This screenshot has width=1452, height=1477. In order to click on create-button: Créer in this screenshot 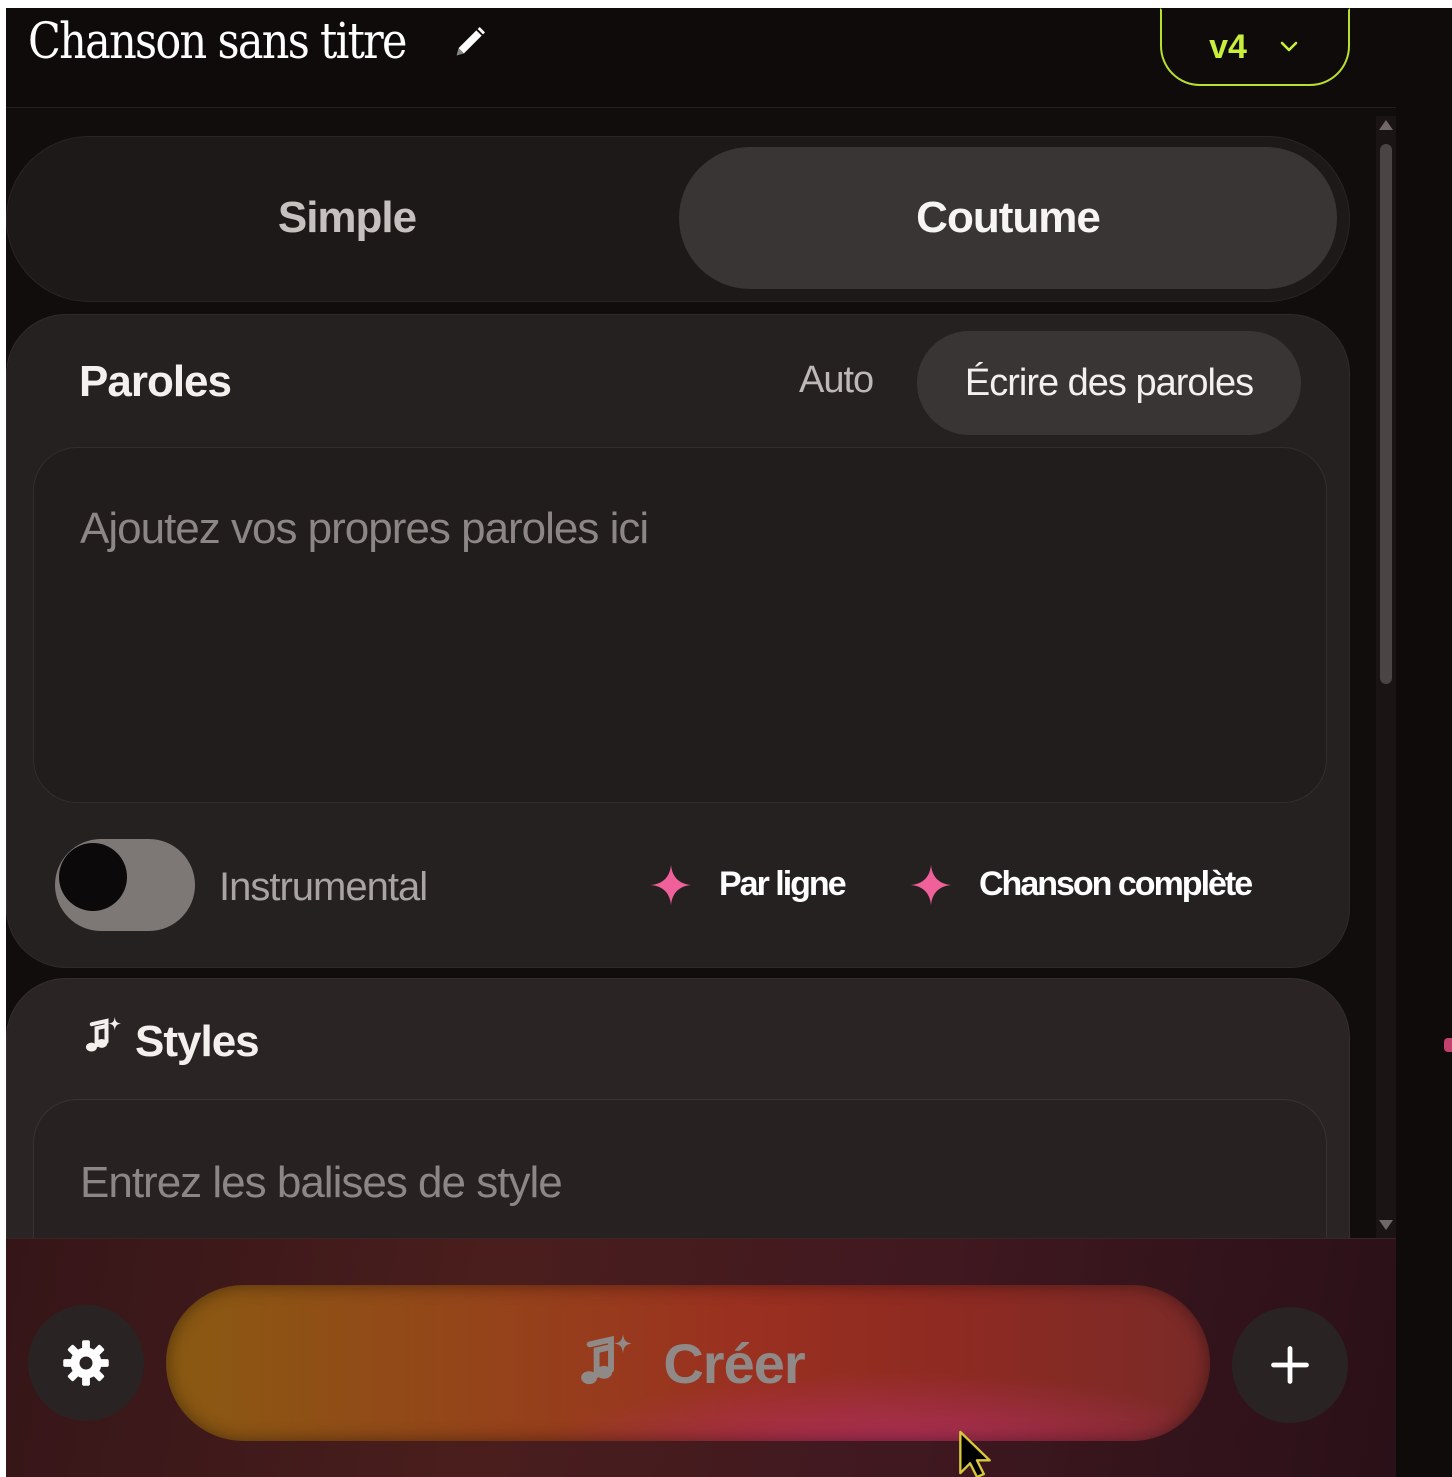, I will do `click(688, 1363)`.